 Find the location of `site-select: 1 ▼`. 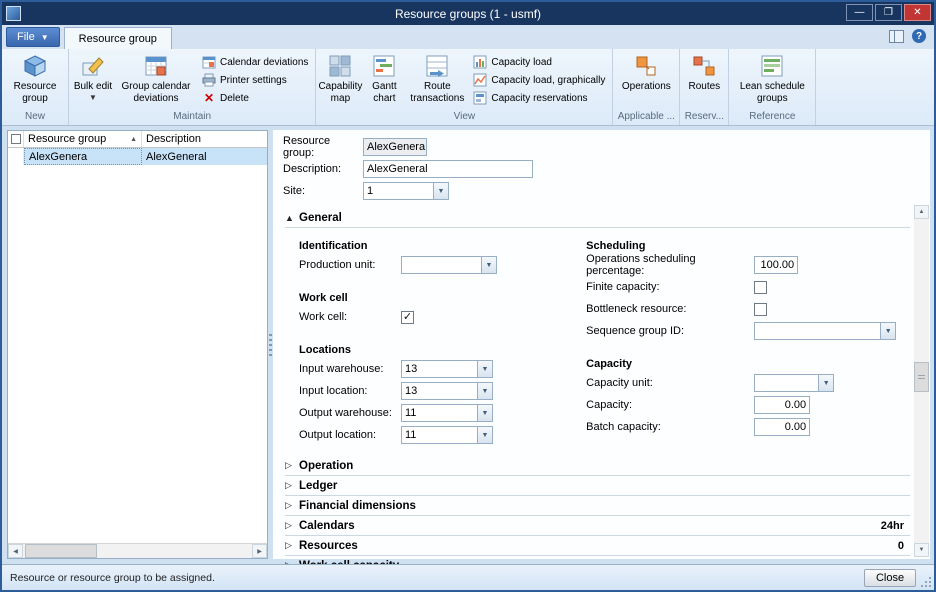

site-select: 1 ▼ is located at coordinates (406, 191).